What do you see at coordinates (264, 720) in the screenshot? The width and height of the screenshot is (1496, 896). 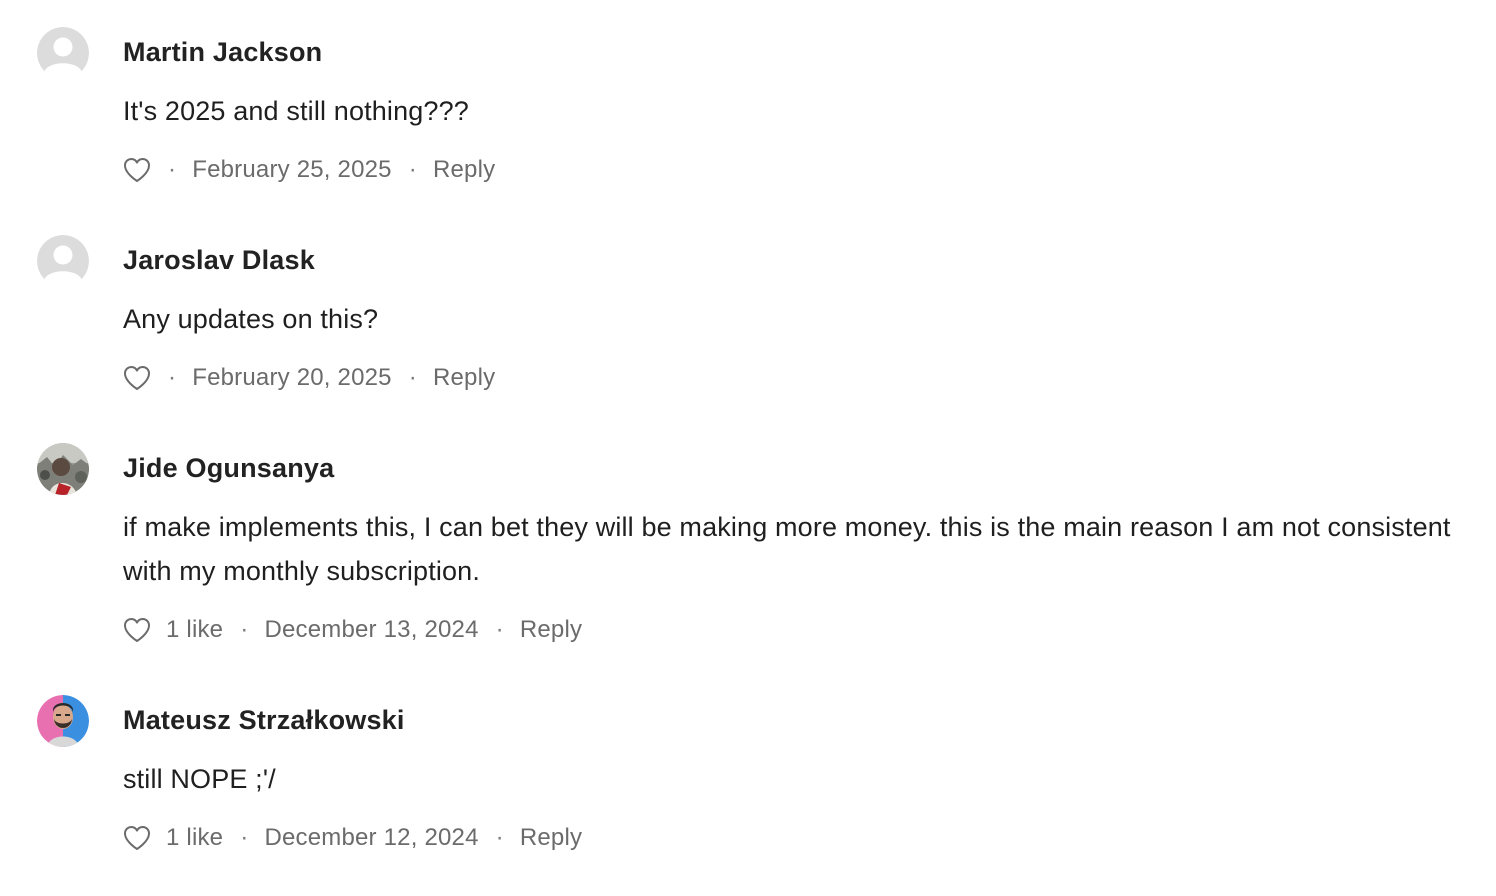 I see `comment-author: Mateusz Strzałkowski` at bounding box center [264, 720].